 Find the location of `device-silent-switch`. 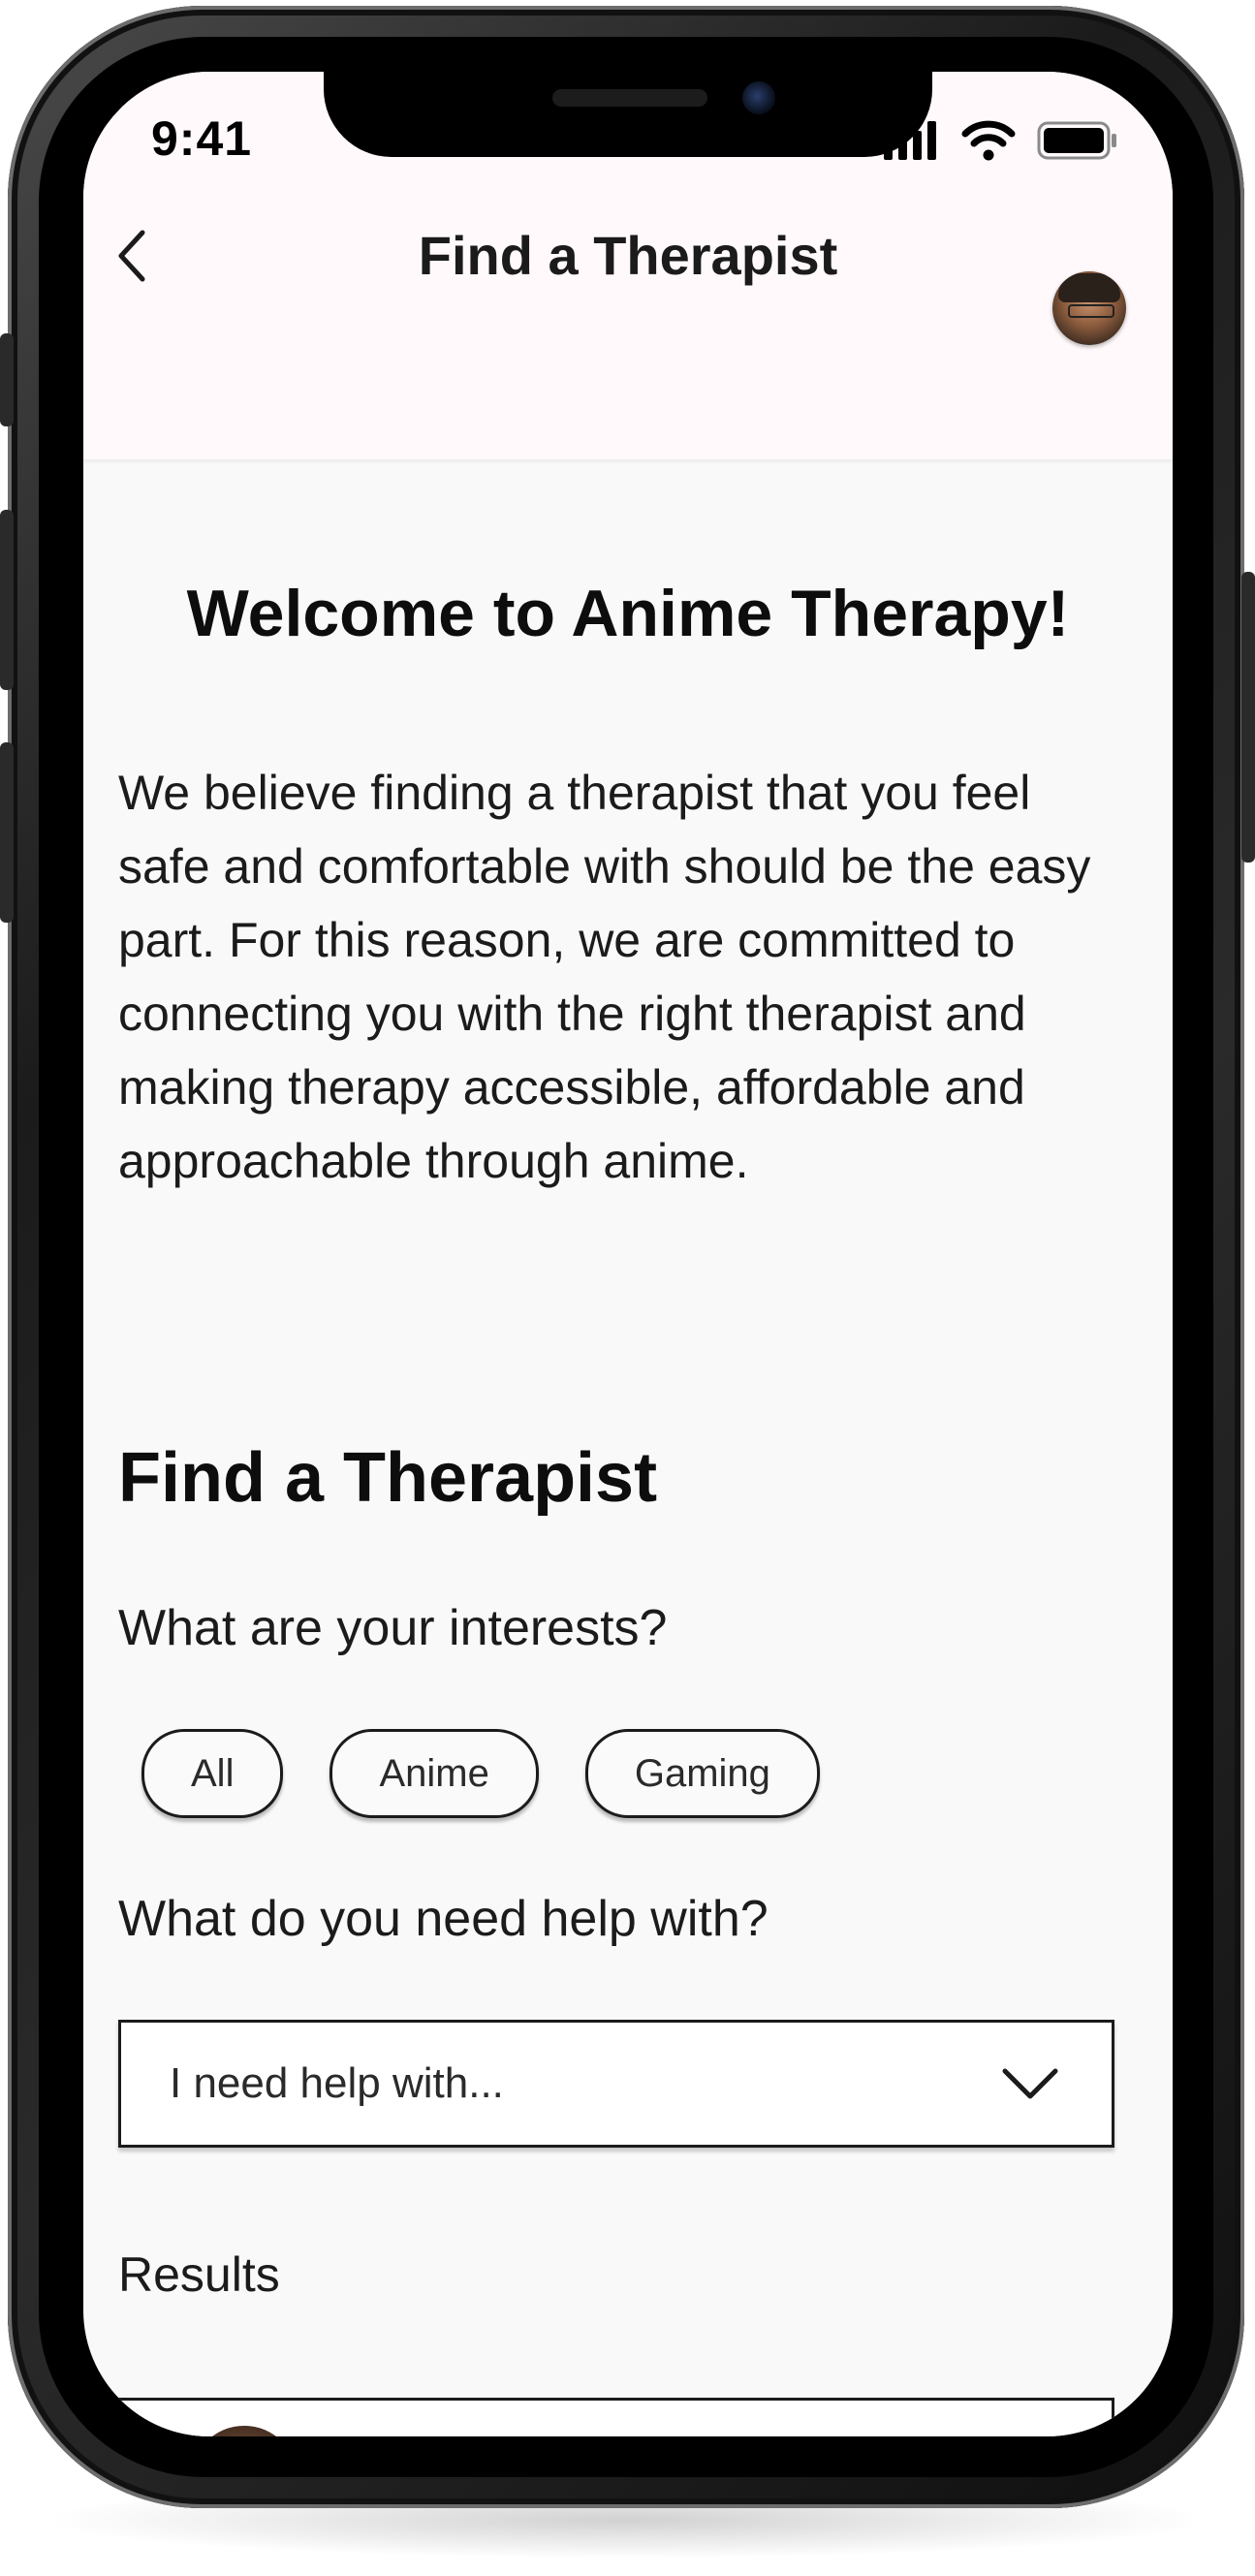

device-silent-switch is located at coordinates (7, 379).